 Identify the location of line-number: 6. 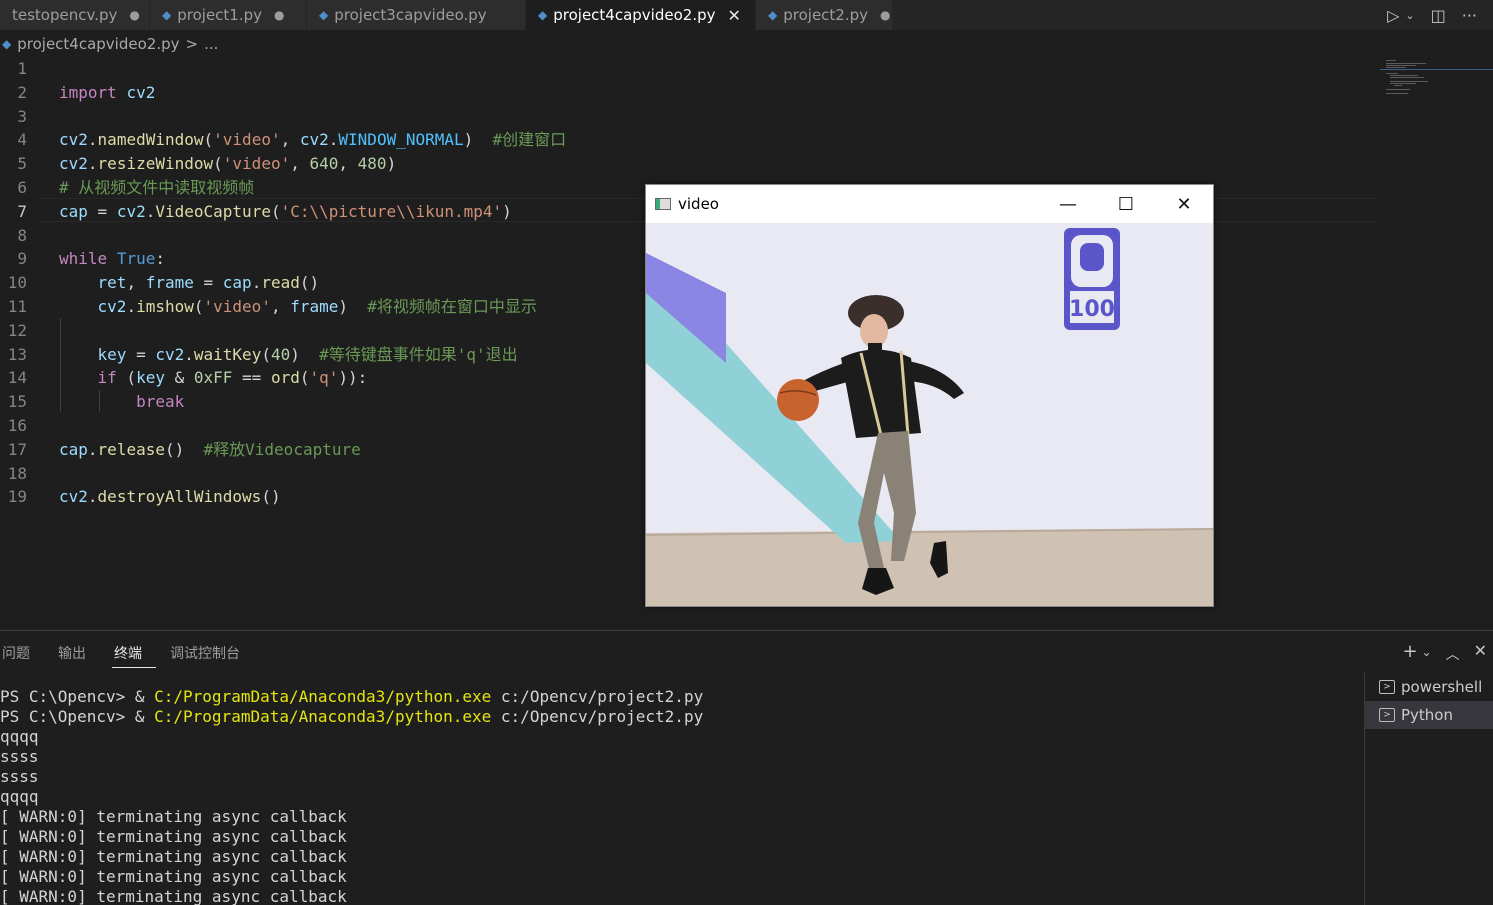
(22, 187).